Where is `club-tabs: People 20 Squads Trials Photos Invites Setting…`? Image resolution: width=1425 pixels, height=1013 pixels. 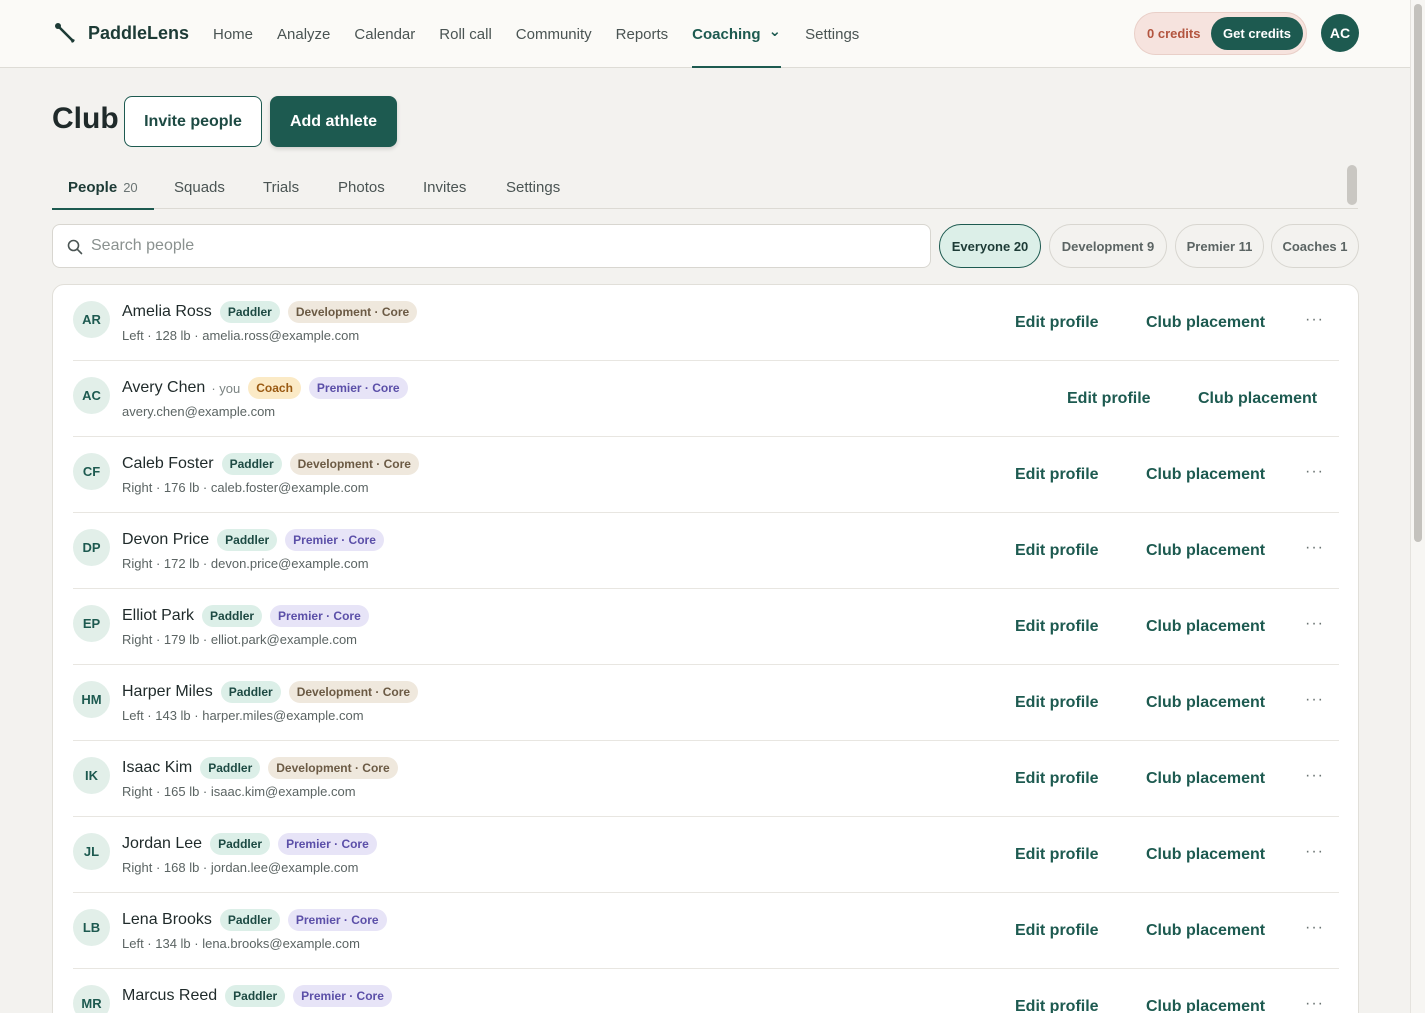 club-tabs: People 20 Squads Trials Photos Invites Setting… is located at coordinates (705, 187).